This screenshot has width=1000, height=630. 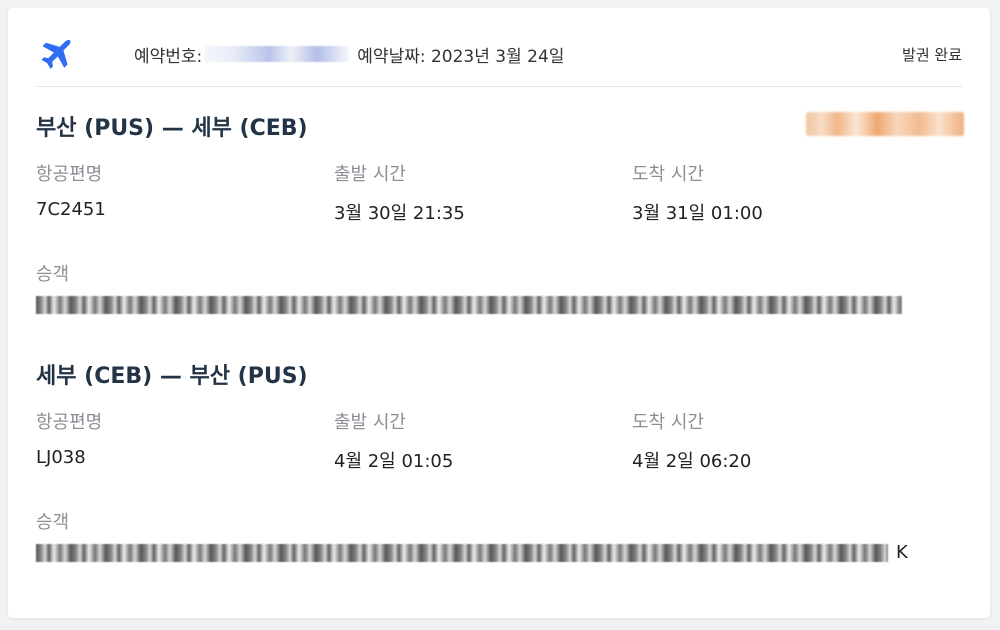 I want to click on departure-cell: 출발 시간 4월 2일 01:05, so click(x=393, y=440).